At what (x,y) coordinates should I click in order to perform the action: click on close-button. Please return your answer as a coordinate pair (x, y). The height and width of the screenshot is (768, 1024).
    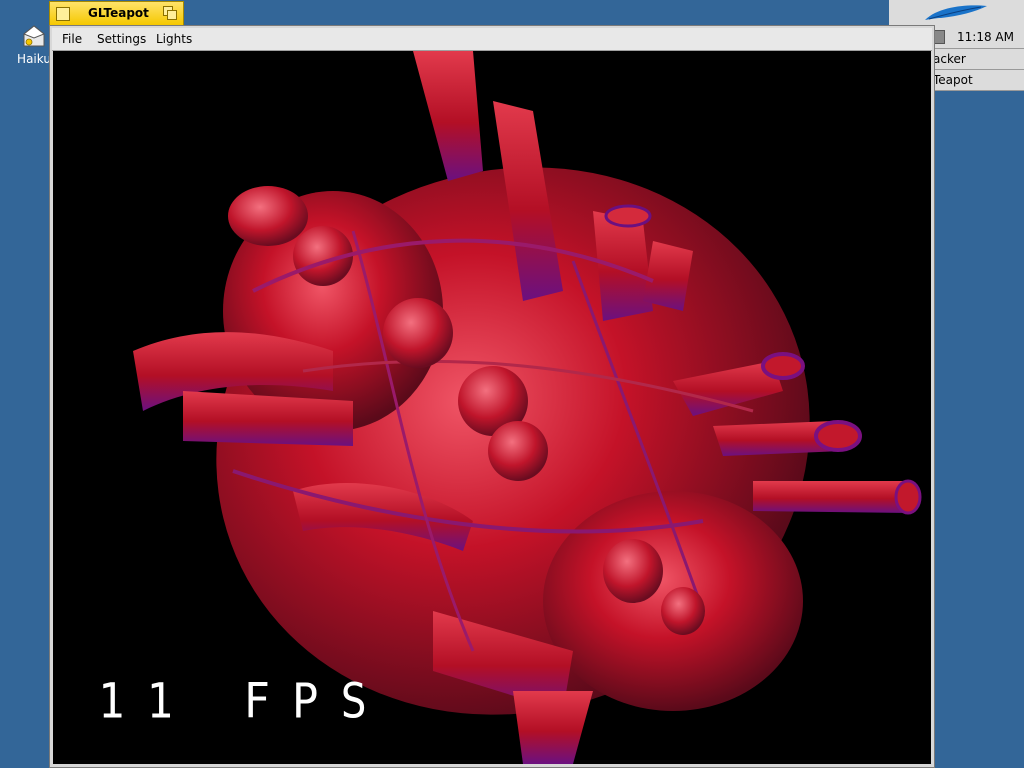
    Looking at the image, I should click on (63, 14).